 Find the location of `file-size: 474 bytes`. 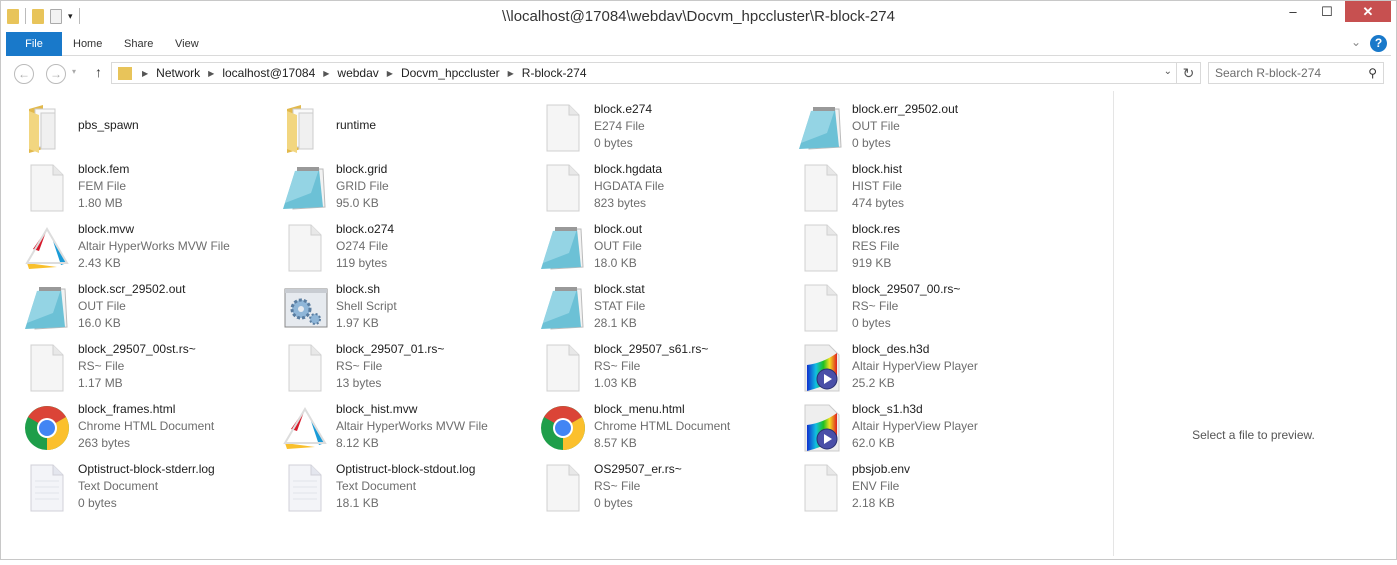

file-size: 474 bytes is located at coordinates (878, 203).